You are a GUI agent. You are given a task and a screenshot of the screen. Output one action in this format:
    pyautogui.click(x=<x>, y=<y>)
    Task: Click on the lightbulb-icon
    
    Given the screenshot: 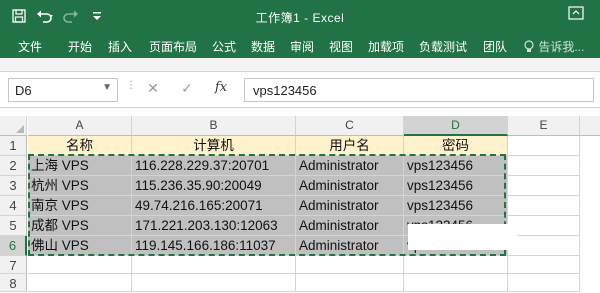 What is the action you would take?
    pyautogui.click(x=529, y=48)
    